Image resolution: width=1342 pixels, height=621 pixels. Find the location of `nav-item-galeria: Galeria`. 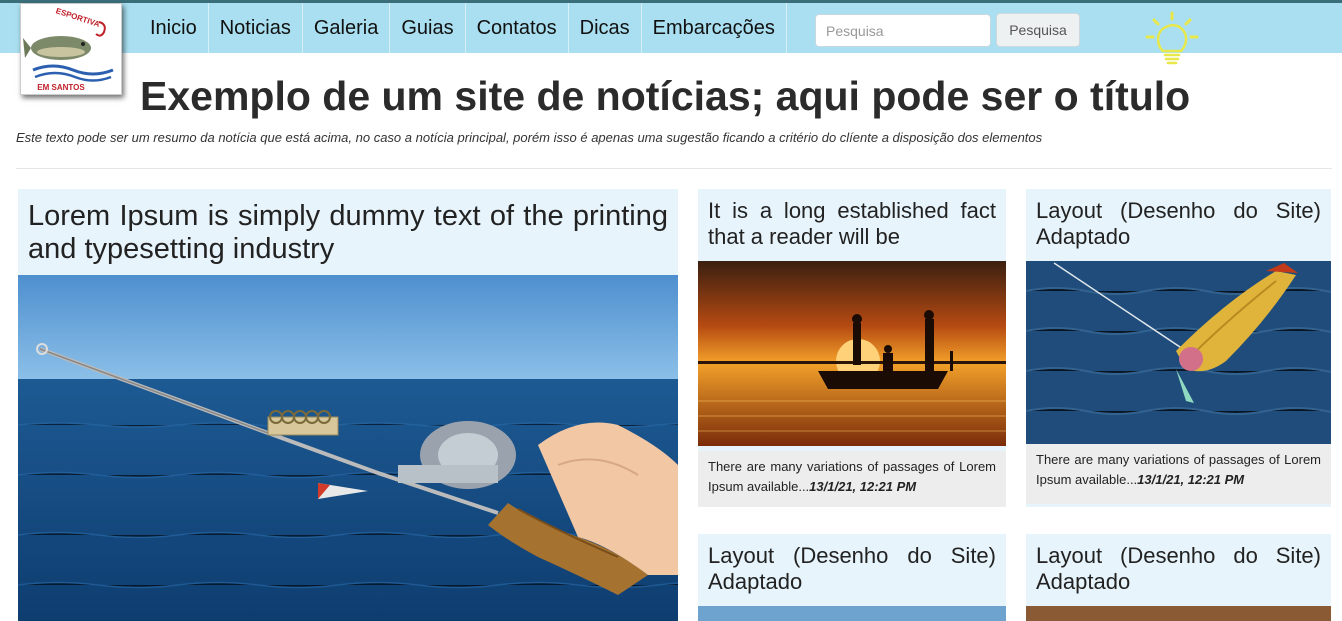

nav-item-galeria: Galeria is located at coordinates (347, 28).